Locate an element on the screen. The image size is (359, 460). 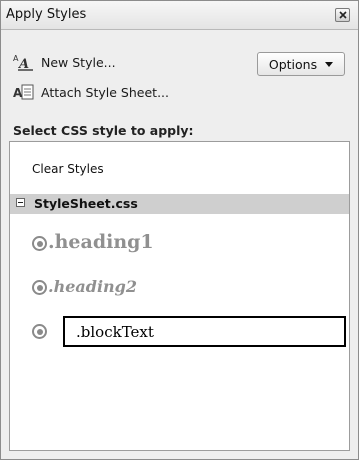
style-name: .blockText is located at coordinates (115, 332).